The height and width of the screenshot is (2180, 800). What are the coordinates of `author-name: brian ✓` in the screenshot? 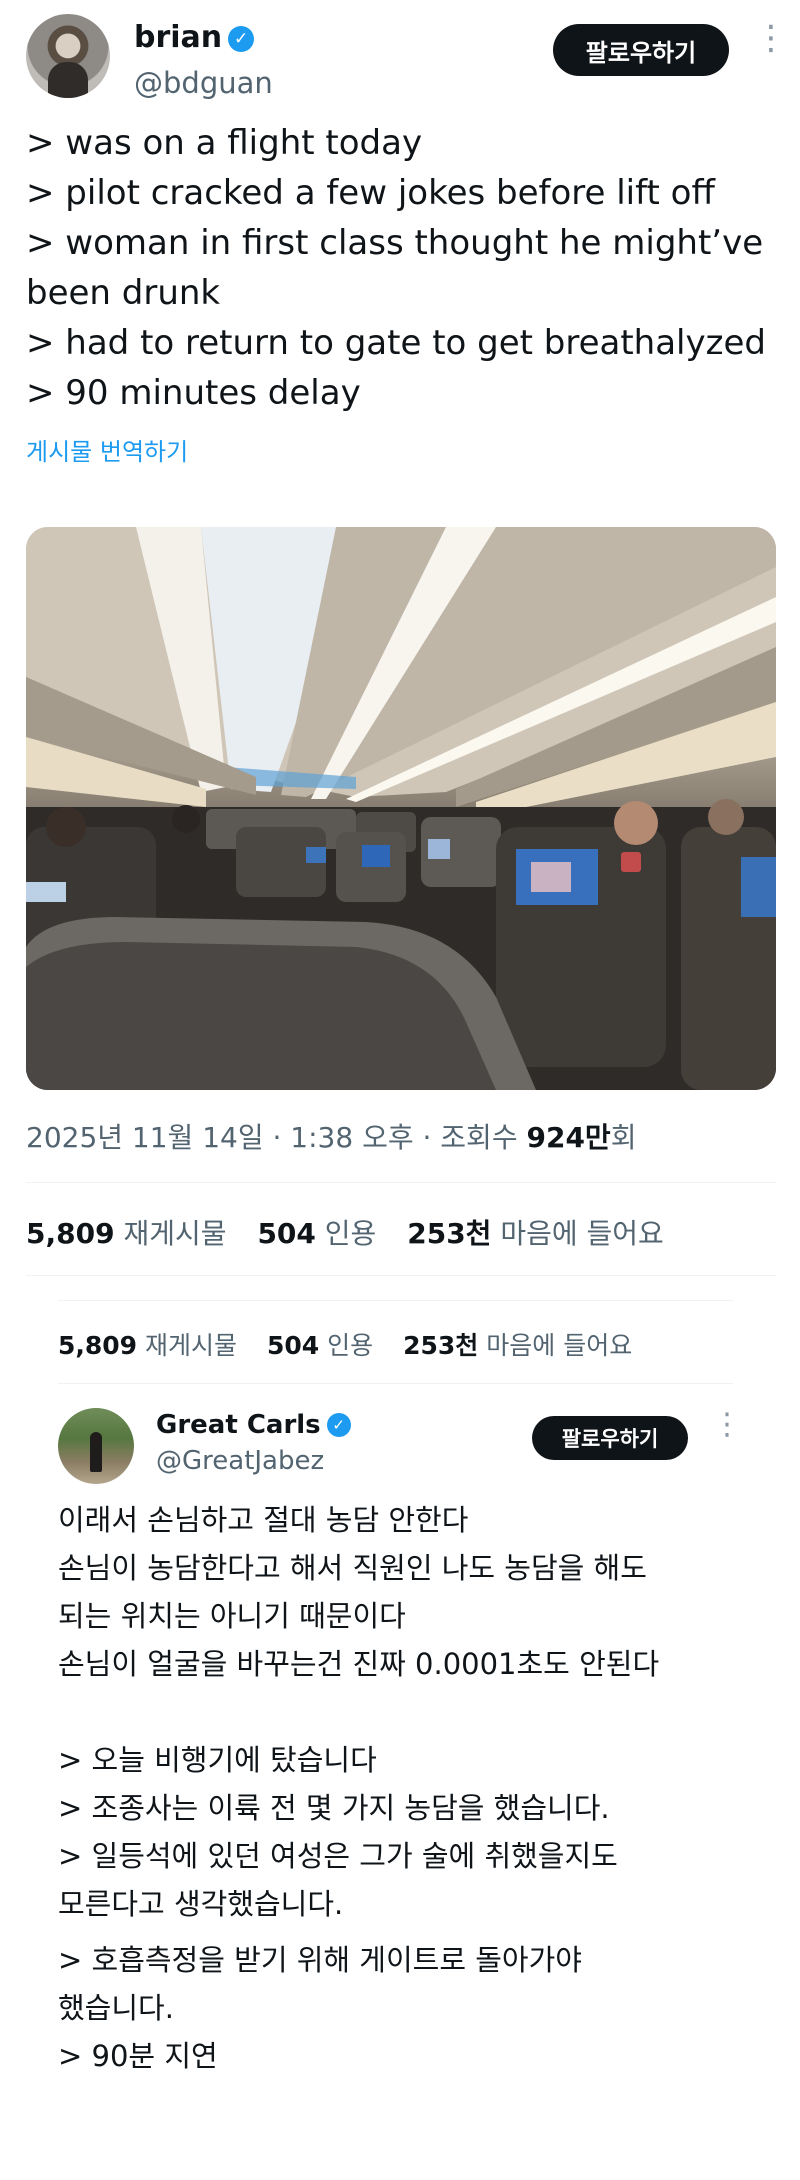 It's located at (194, 37).